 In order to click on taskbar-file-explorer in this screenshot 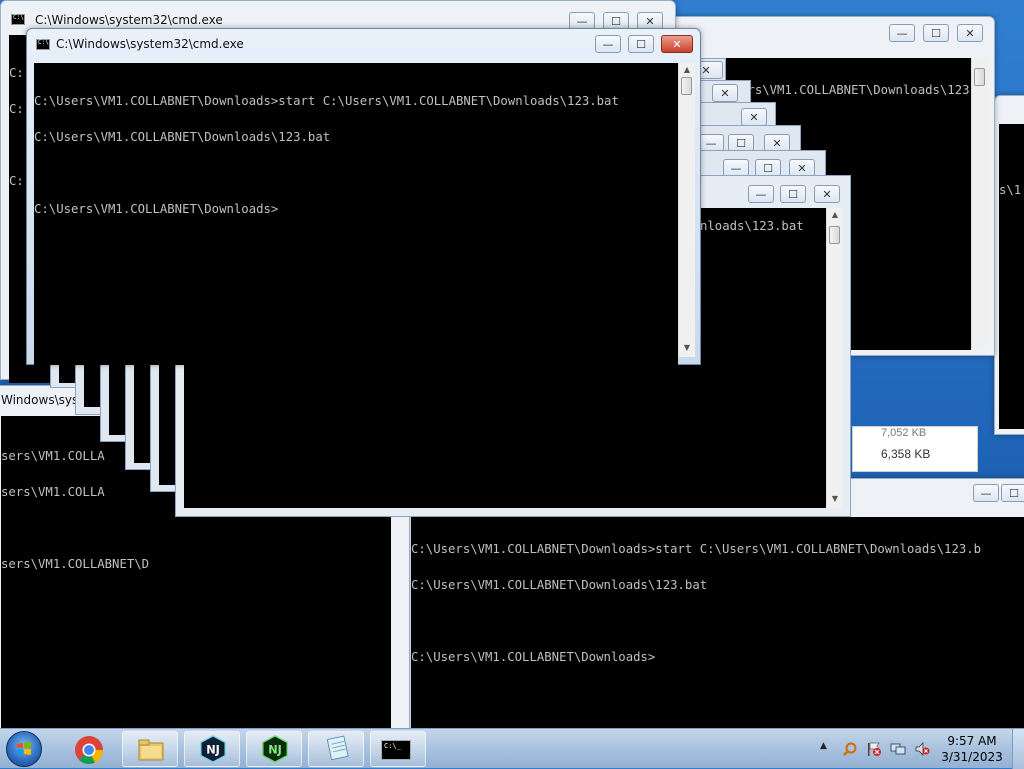, I will do `click(150, 749)`.